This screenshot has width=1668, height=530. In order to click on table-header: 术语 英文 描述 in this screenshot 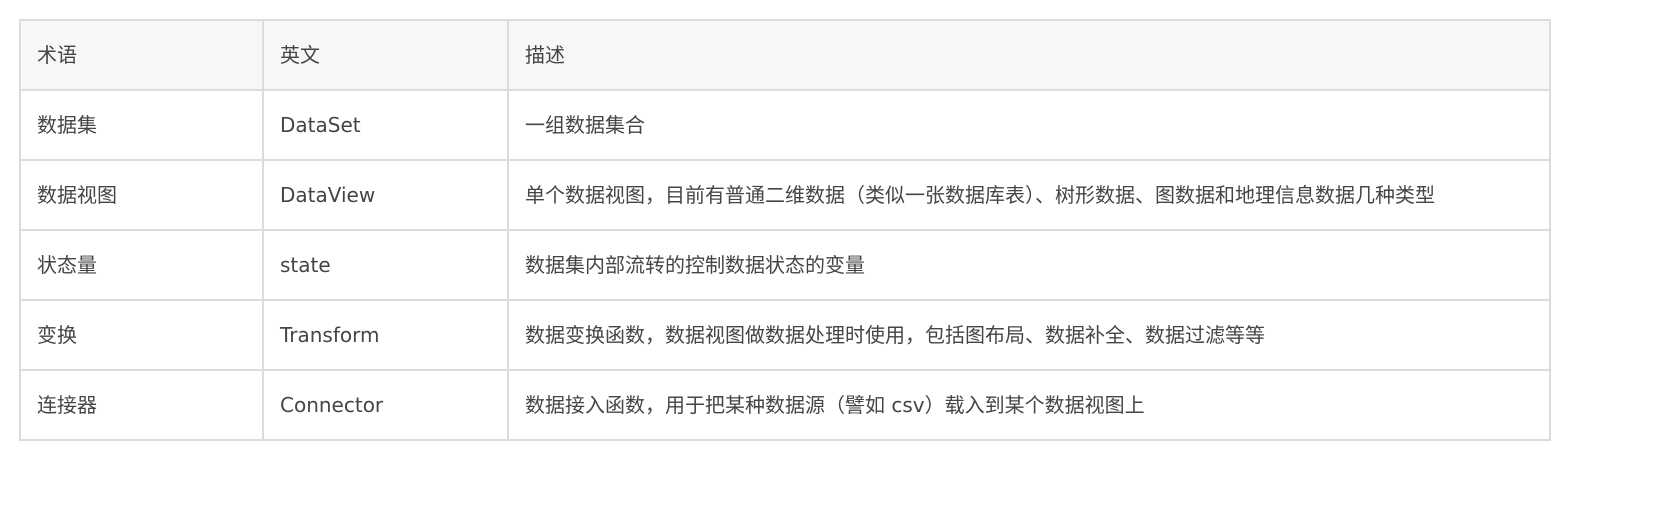, I will do `click(785, 55)`.